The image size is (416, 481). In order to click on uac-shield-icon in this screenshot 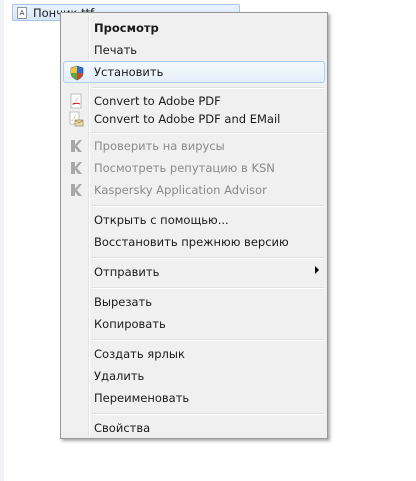, I will do `click(77, 73)`.